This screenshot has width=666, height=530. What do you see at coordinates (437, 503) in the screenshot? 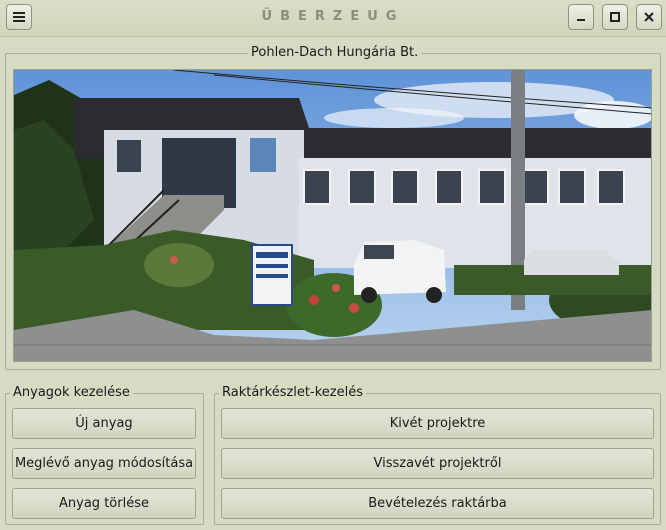
I see `receive-into-stock-button: Bevételezés raktárba` at bounding box center [437, 503].